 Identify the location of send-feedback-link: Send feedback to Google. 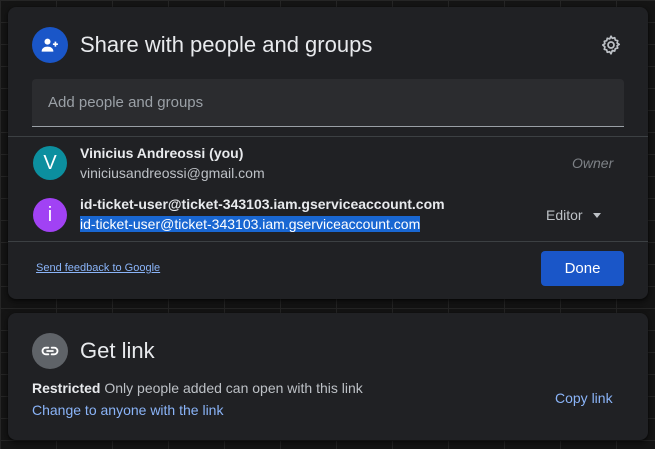
(98, 268).